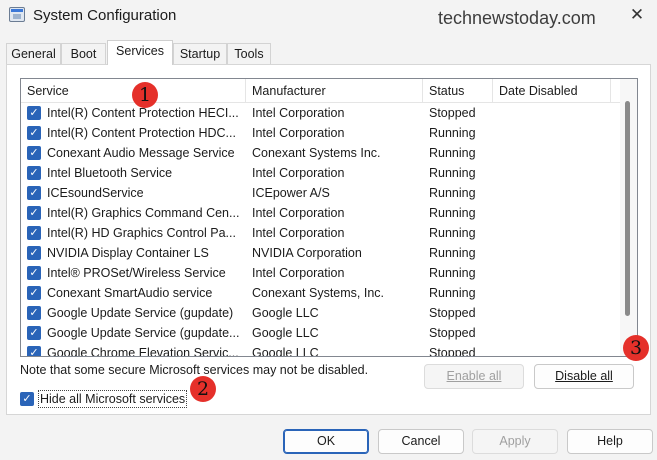 The image size is (657, 460). What do you see at coordinates (130, 293) in the screenshot?
I see `service-name: Conexant SmartAudio service` at bounding box center [130, 293].